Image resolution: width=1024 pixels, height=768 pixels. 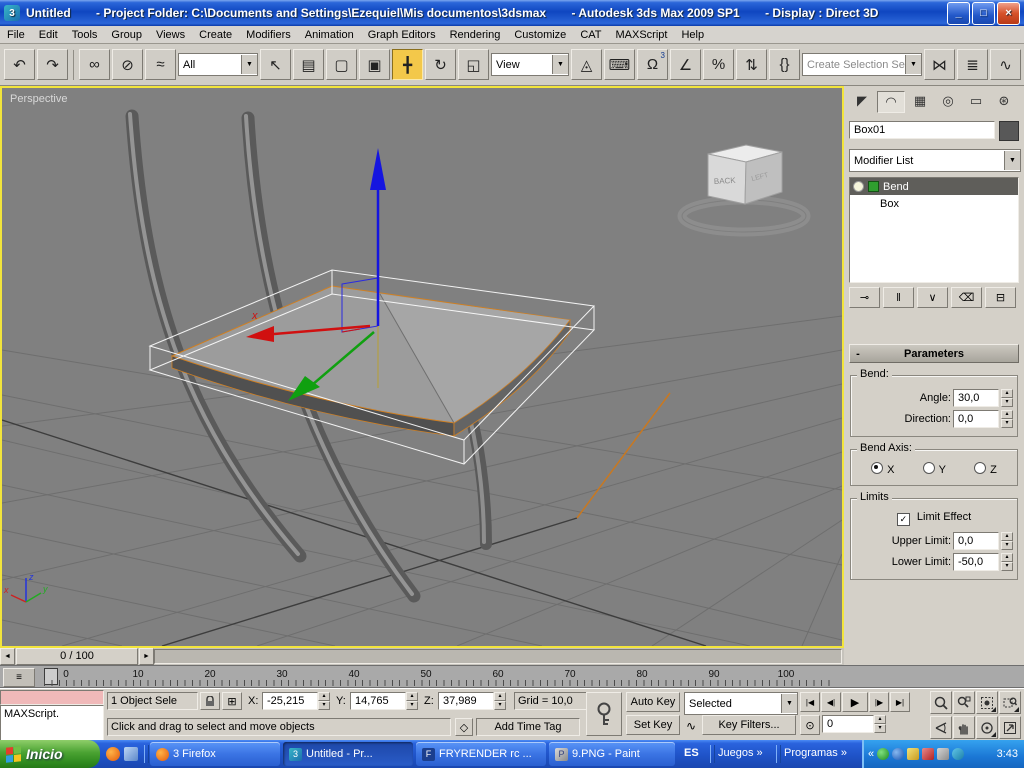 I want to click on reference-coordinate-dropdown: View ▼, so click(x=530, y=64).